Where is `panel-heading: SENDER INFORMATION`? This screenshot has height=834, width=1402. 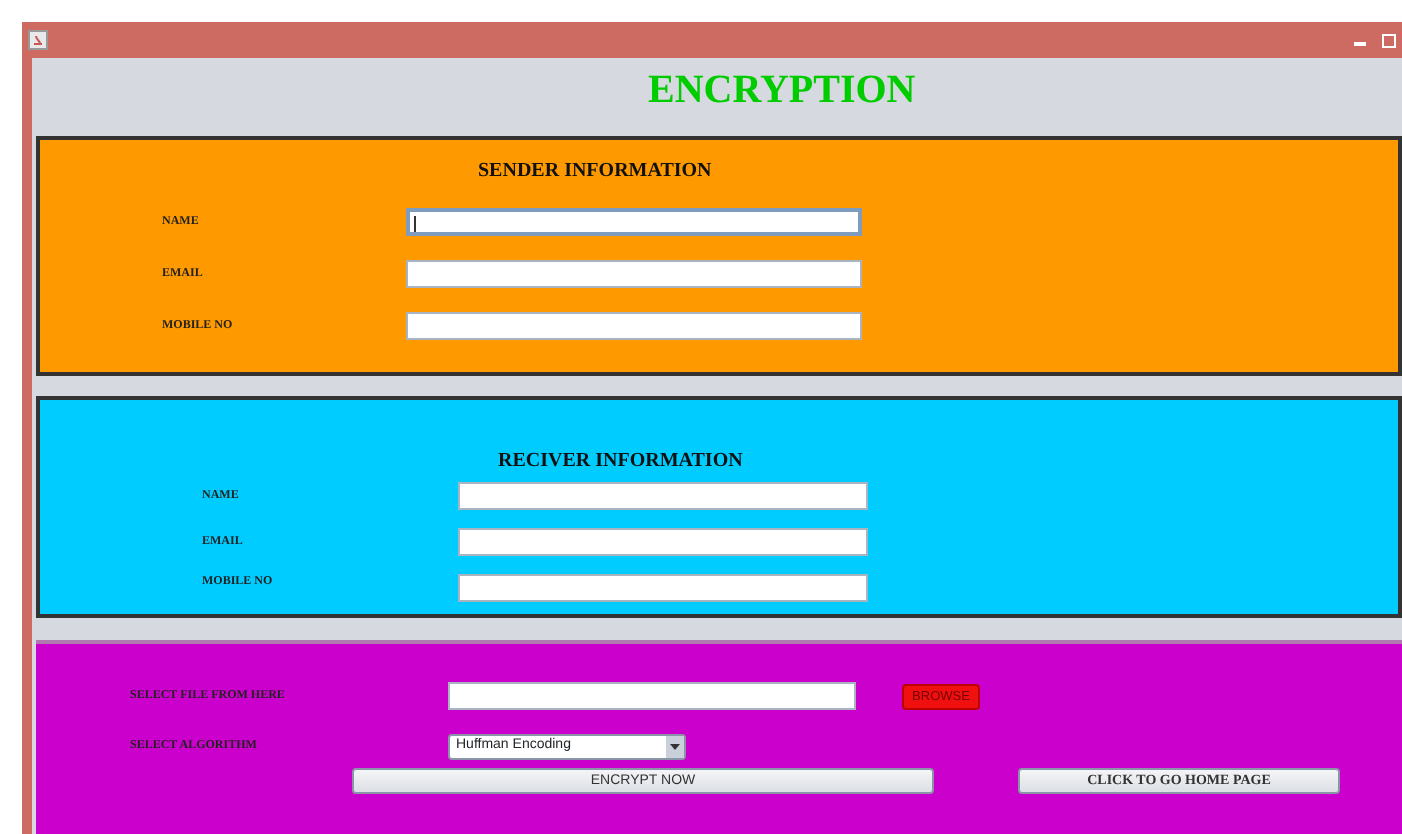
panel-heading: SENDER INFORMATION is located at coordinates (595, 171).